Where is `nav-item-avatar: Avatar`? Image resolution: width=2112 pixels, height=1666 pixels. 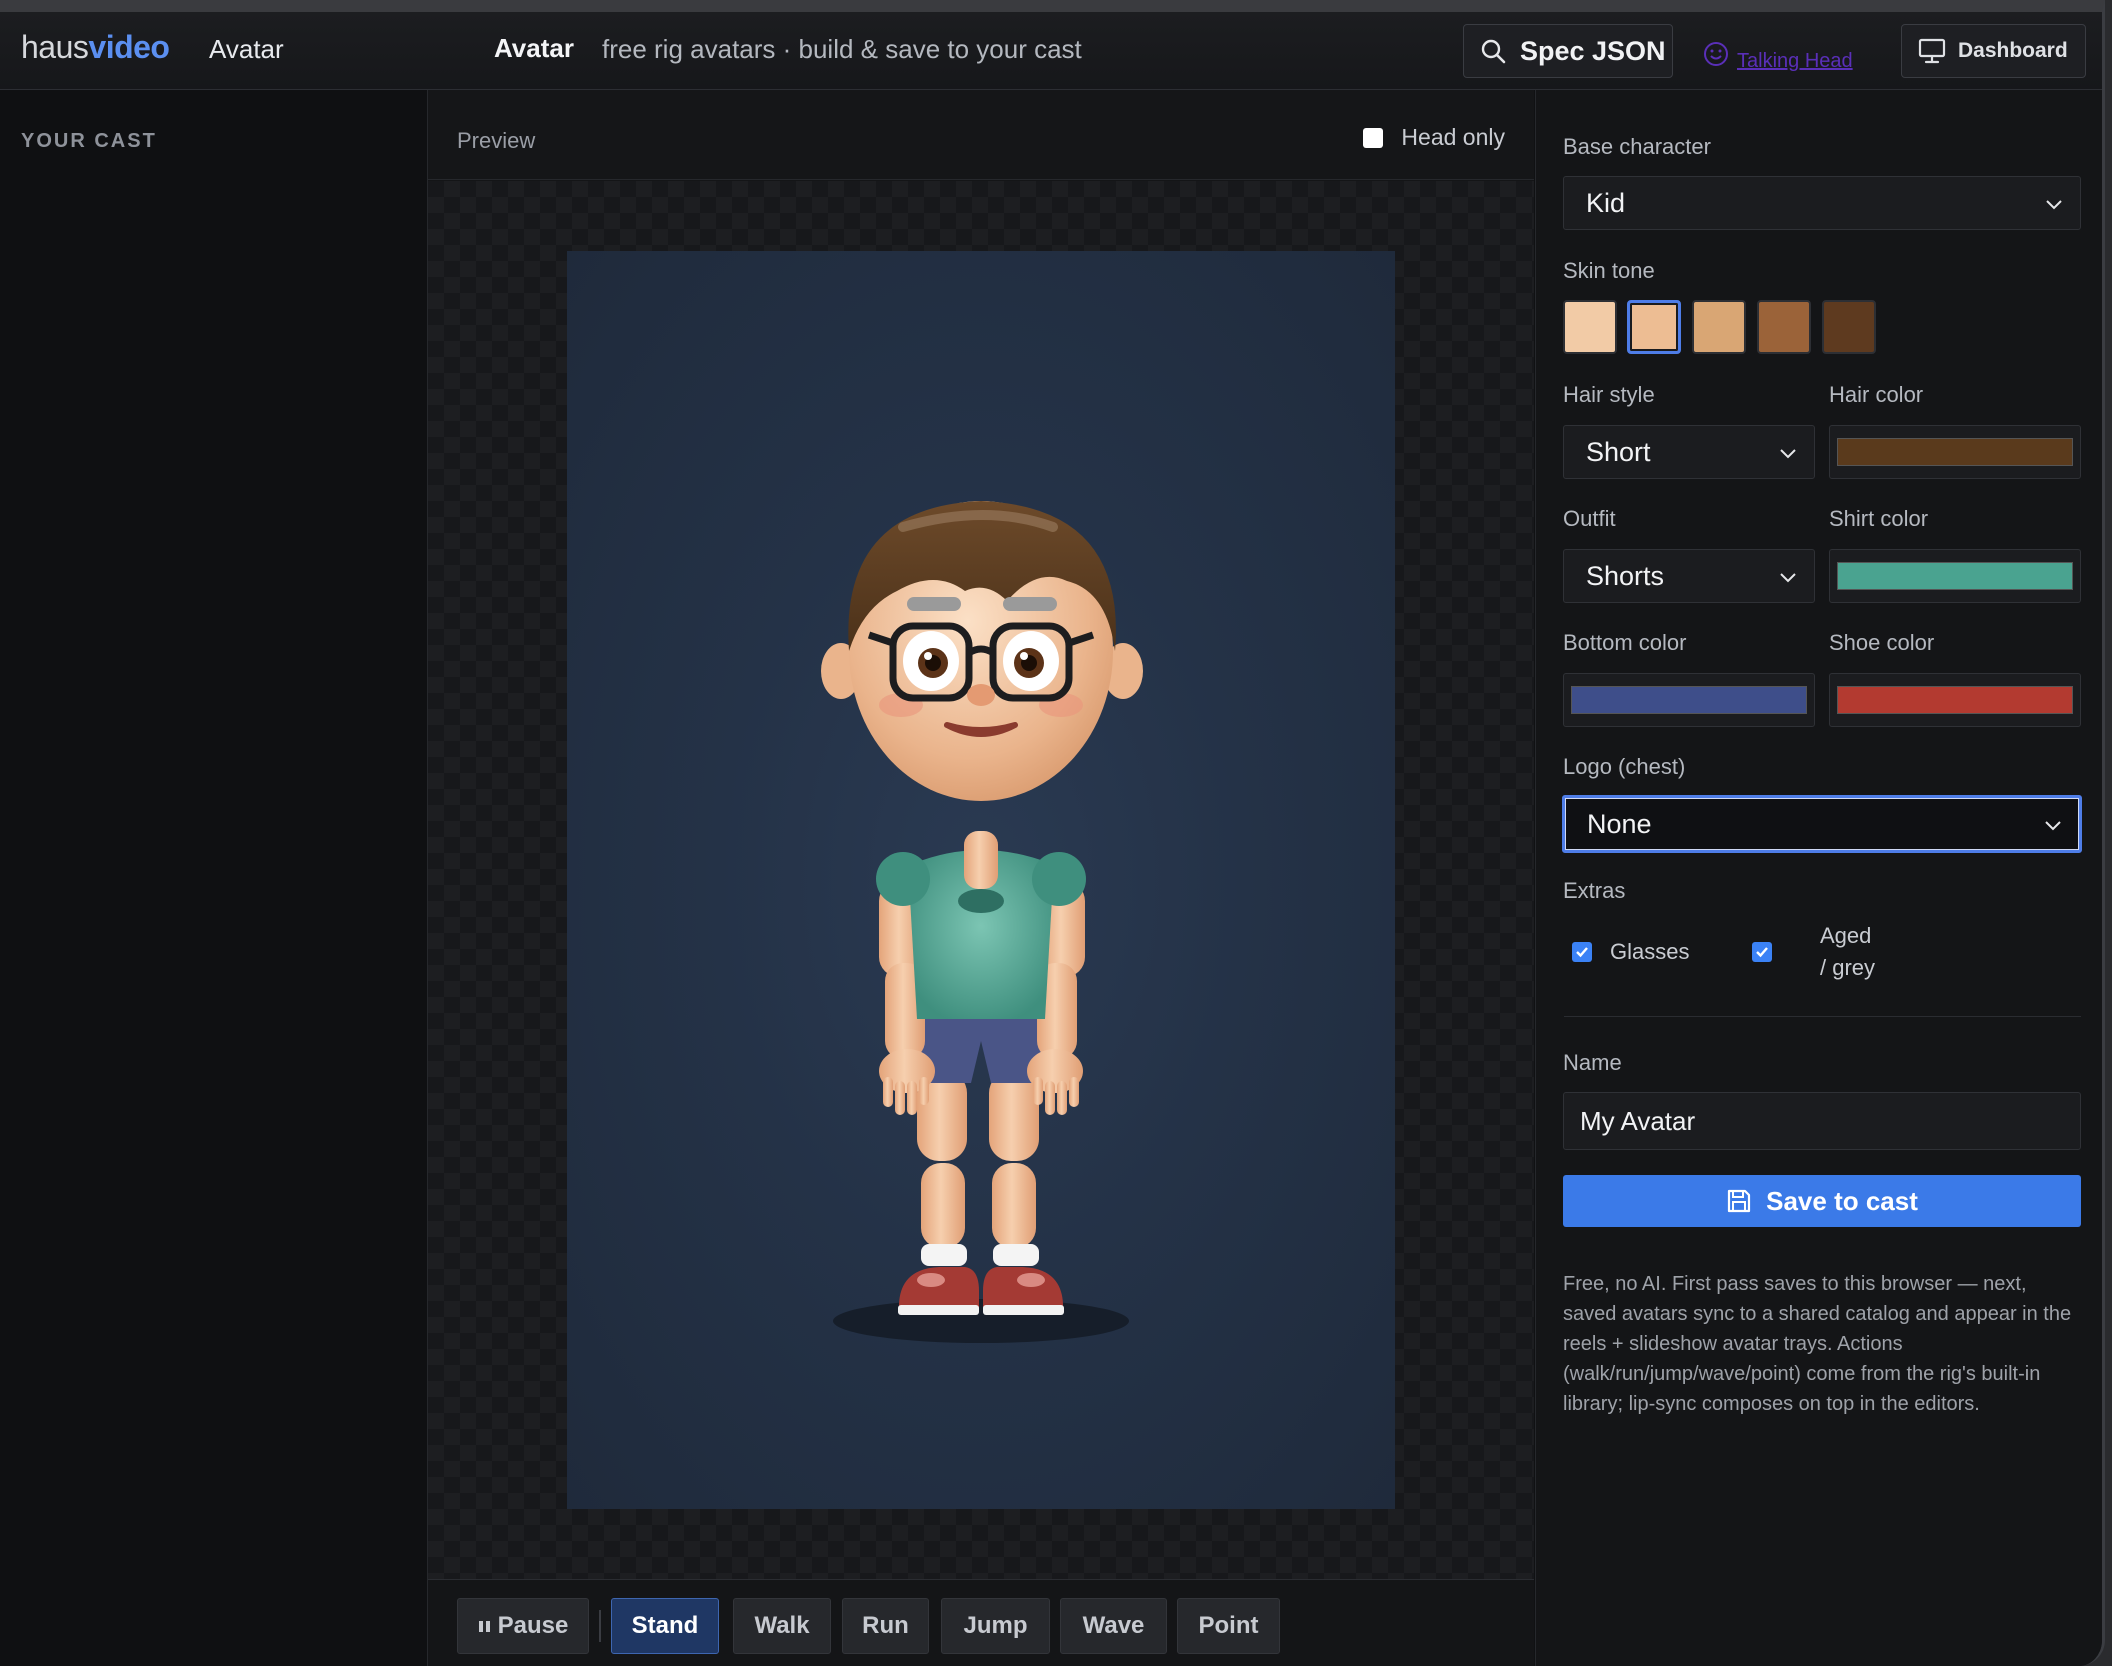 nav-item-avatar: Avatar is located at coordinates (246, 49).